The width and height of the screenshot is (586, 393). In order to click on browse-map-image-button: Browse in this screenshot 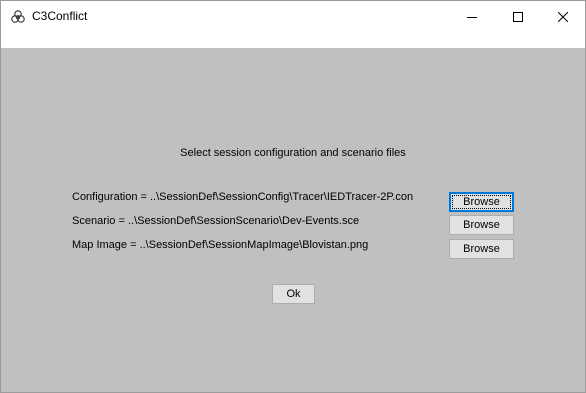, I will do `click(481, 249)`.